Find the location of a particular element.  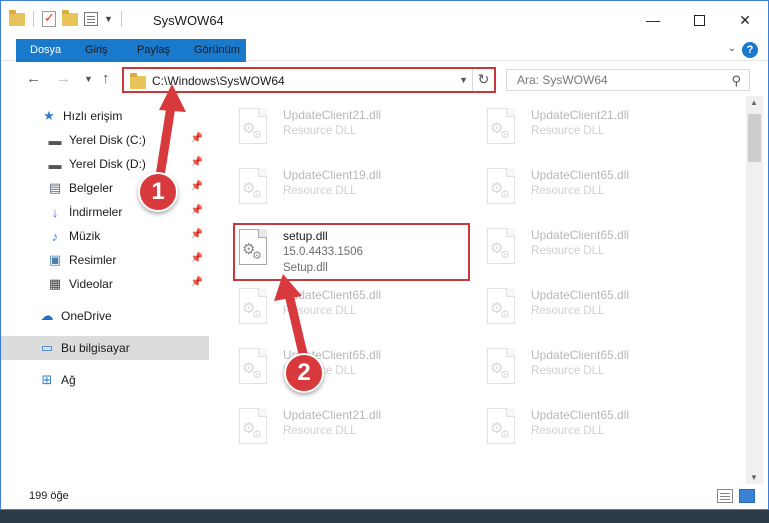

search-box: Ara: SysWOW64 ⚲ is located at coordinates (628, 80).